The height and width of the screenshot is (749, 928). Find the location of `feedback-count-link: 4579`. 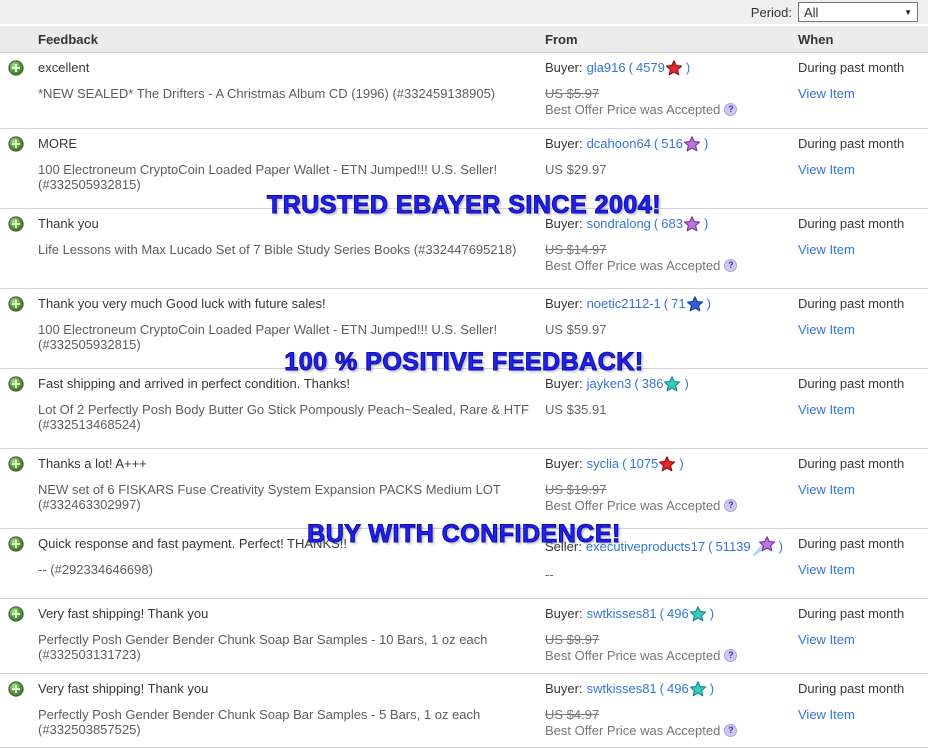

feedback-count-link: 4579 is located at coordinates (650, 68).